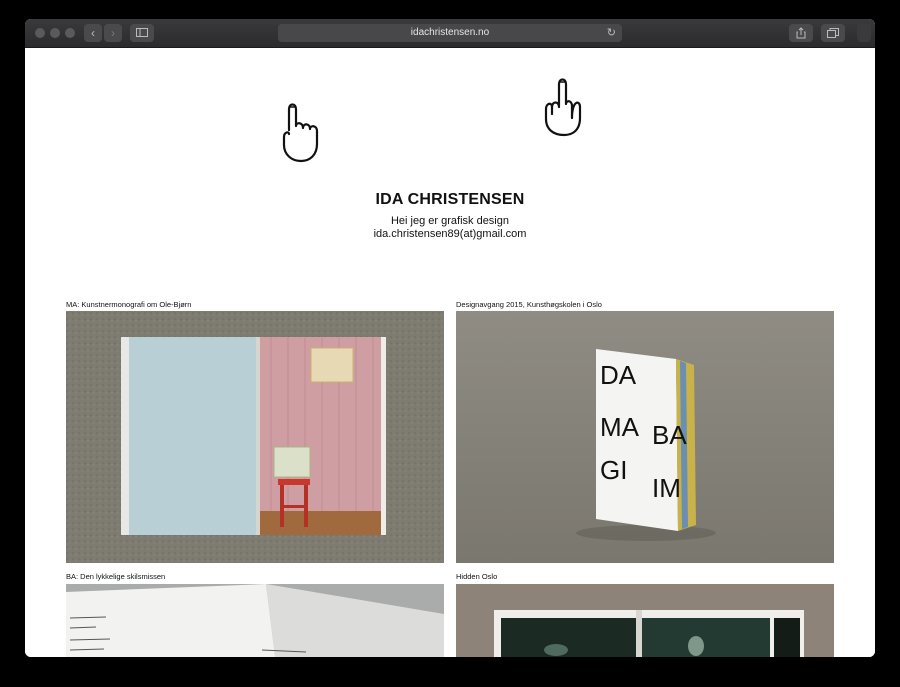 This screenshot has width=900, height=687. I want to click on minimize-window-button, so click(55, 33).